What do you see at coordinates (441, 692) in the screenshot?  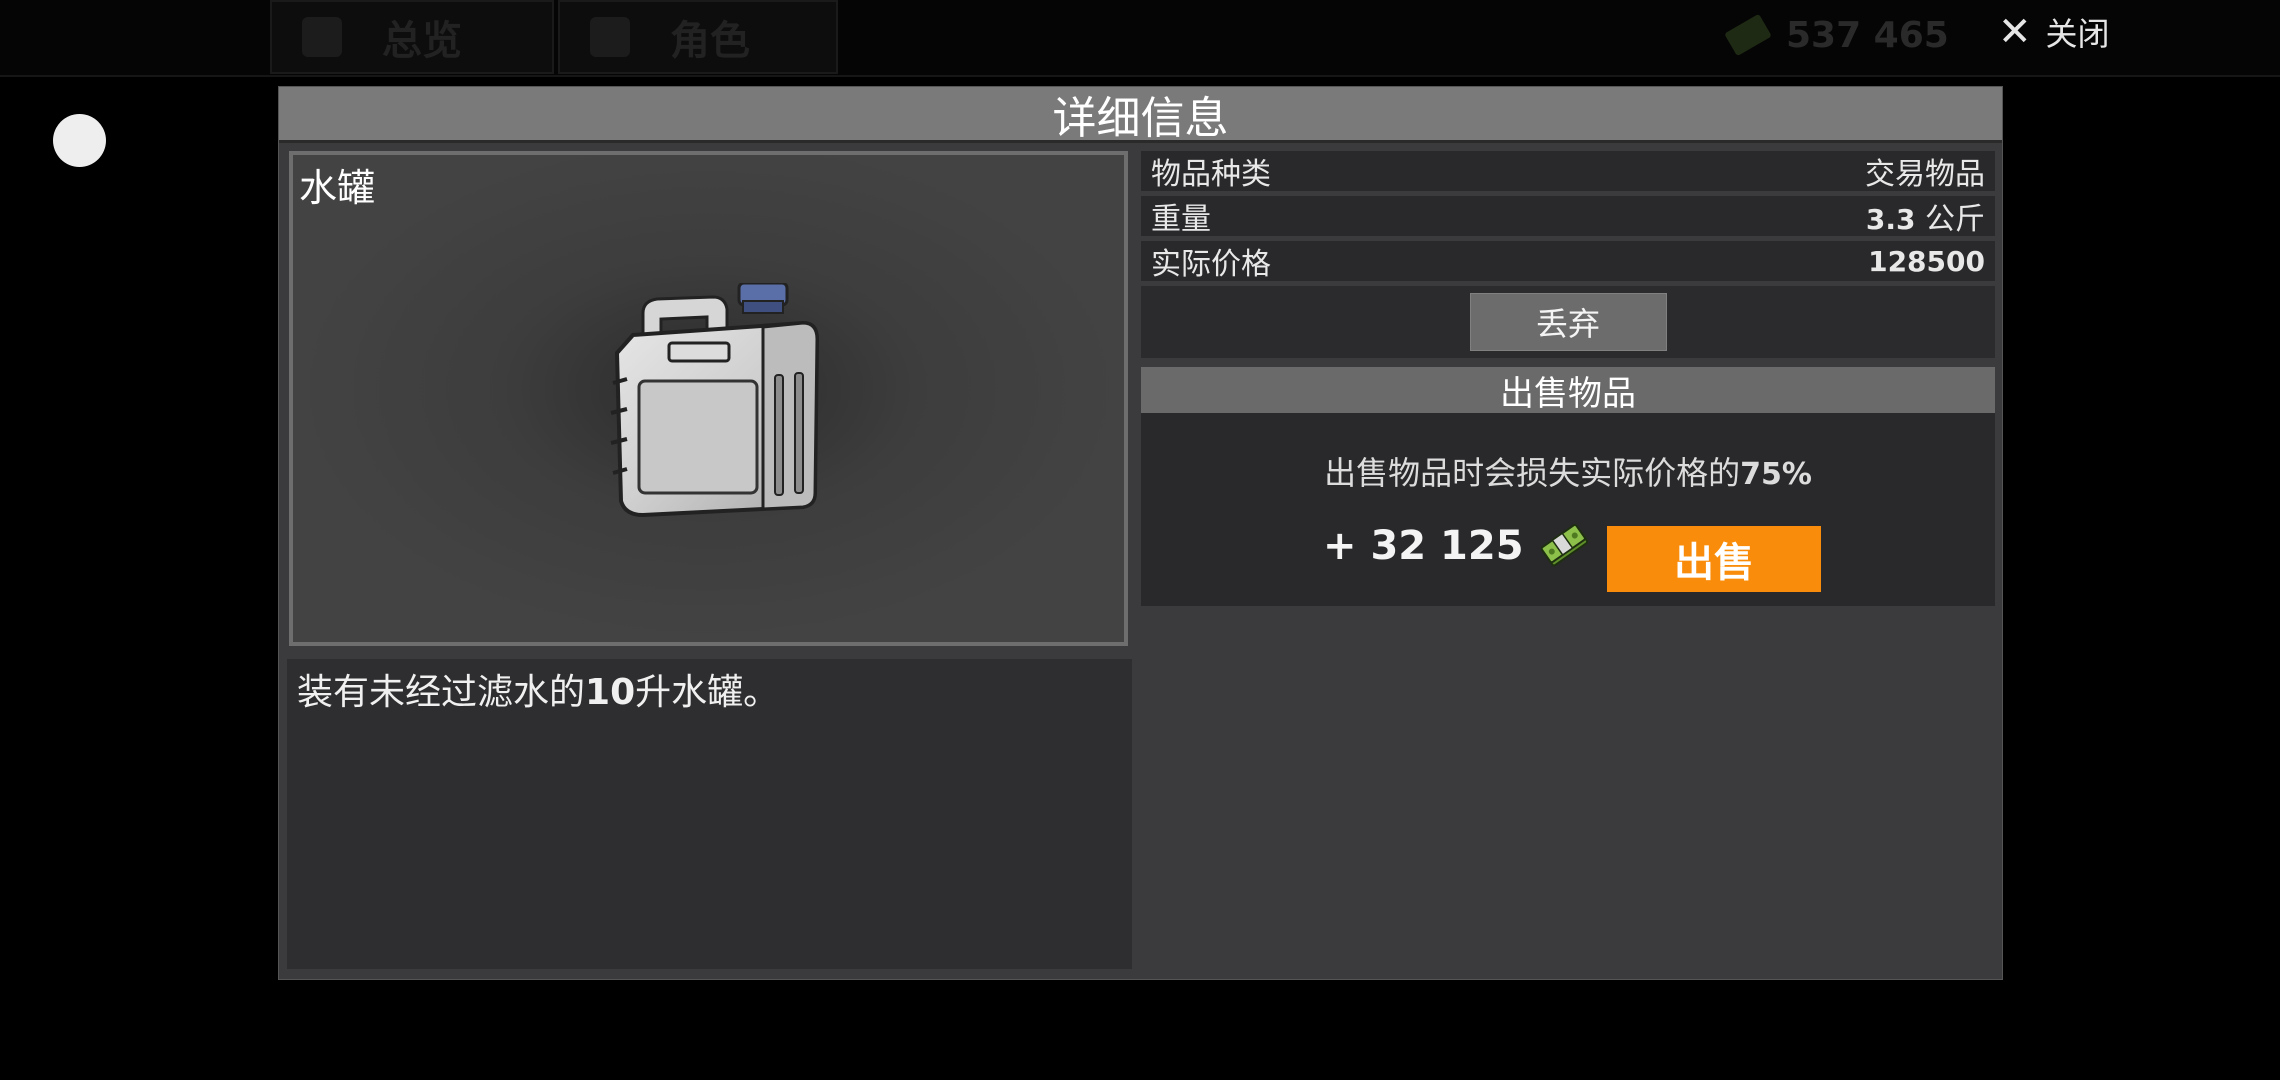 I see `description-part: 装有未经过滤水的` at bounding box center [441, 692].